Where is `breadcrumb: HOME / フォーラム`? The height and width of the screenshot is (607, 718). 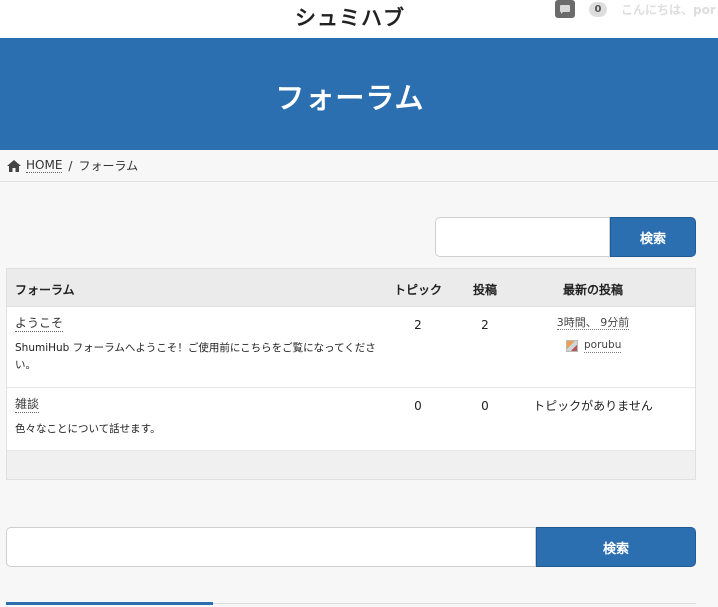
breadcrumb: HOME / フォーラム is located at coordinates (359, 166).